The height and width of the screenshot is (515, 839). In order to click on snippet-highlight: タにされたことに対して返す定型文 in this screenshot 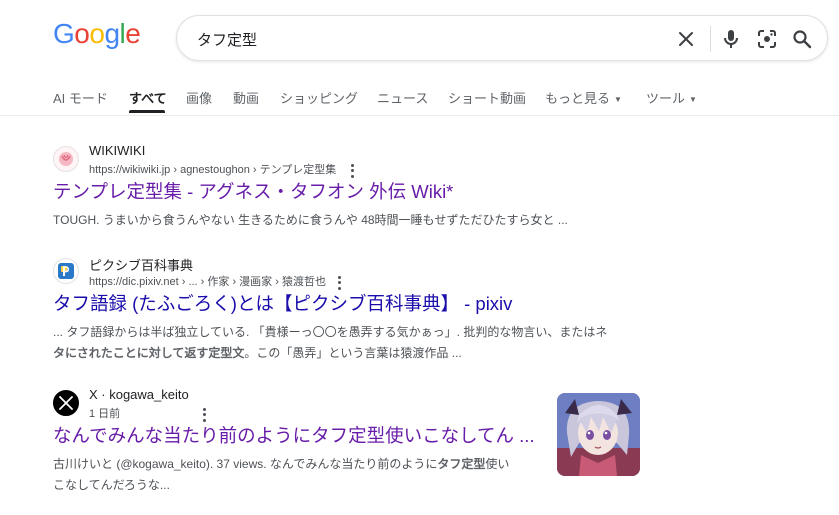, I will do `click(149, 353)`.